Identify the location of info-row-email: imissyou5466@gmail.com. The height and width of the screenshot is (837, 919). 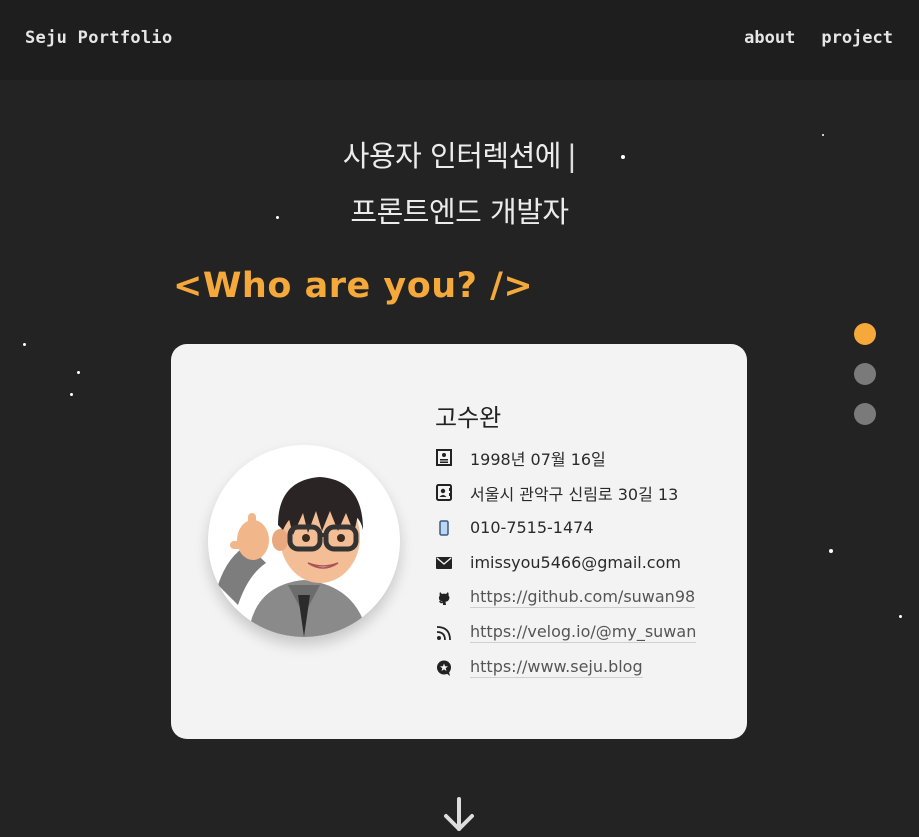
(565, 562).